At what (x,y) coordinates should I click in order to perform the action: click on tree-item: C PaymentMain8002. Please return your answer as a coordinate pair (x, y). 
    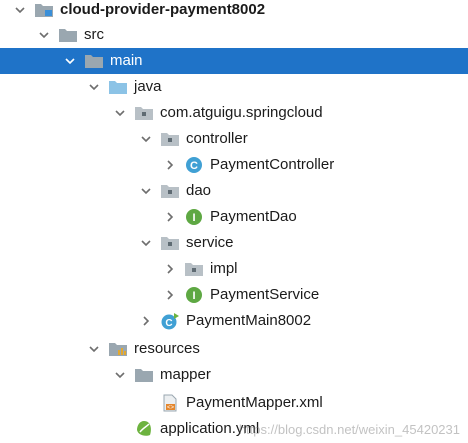
    Looking at the image, I should click on (234, 321).